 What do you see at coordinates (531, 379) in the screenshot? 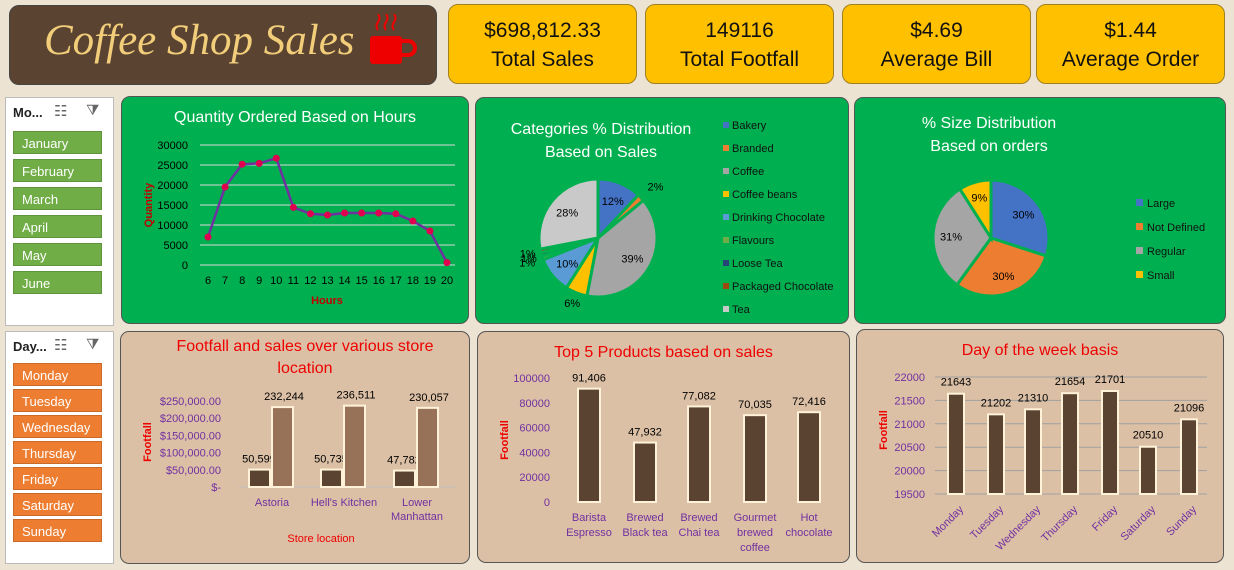
I see `y-tick-label: 100000` at bounding box center [531, 379].